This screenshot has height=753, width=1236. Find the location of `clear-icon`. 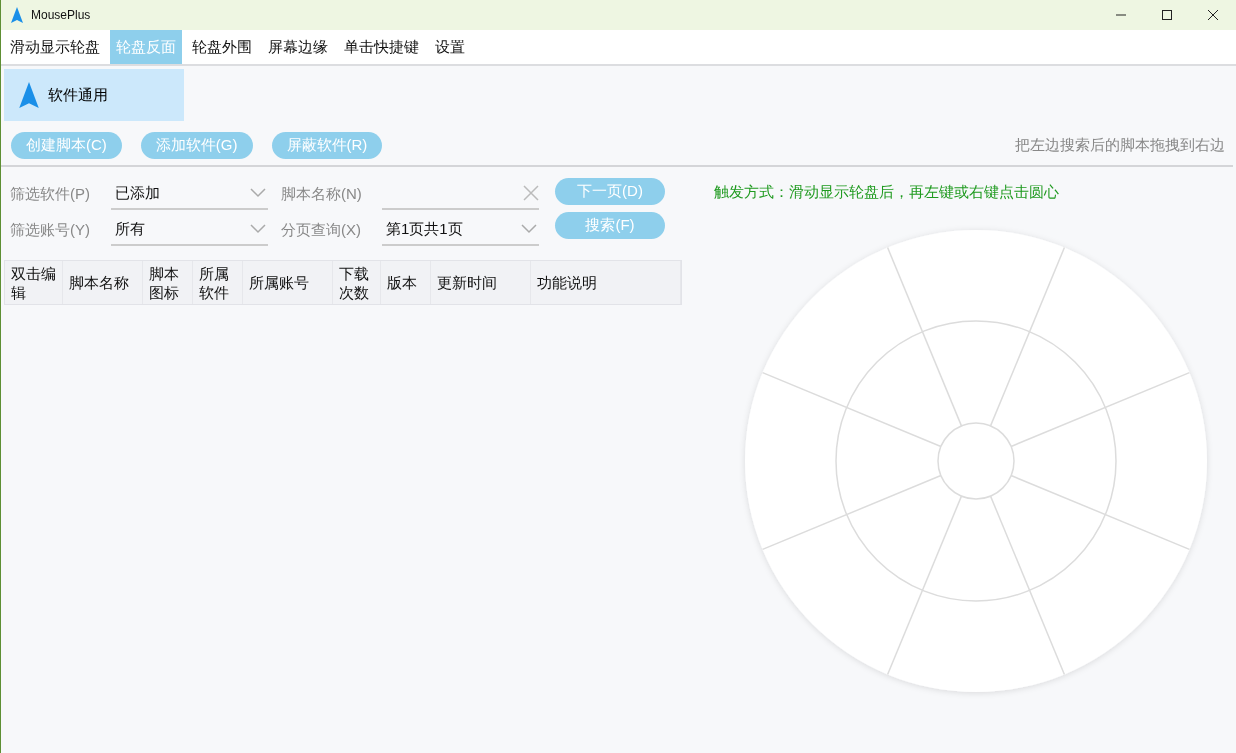

clear-icon is located at coordinates (531, 193).